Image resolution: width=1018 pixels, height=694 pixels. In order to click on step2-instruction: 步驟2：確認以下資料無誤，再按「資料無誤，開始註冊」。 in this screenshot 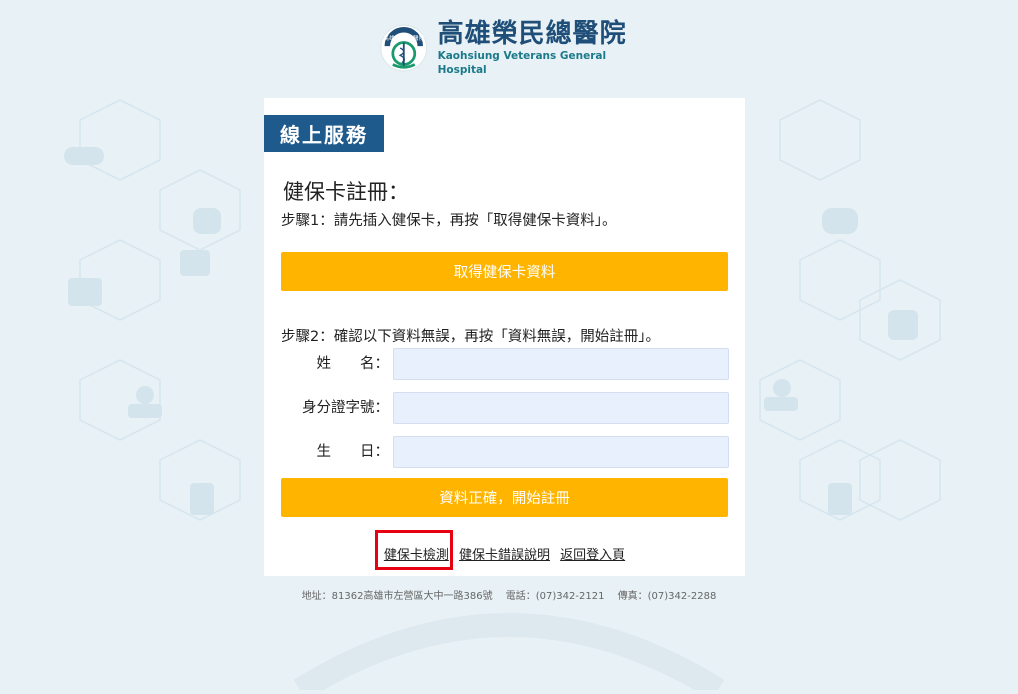, I will do `click(470, 337)`.